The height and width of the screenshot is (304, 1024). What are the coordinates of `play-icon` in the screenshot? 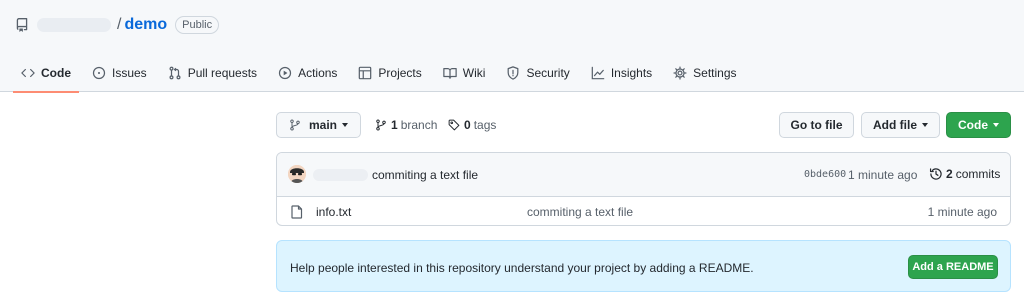 It's located at (285, 72).